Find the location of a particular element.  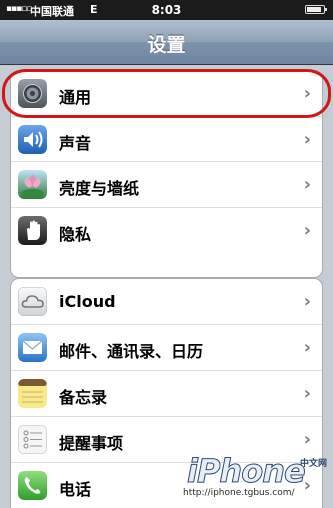

settings-row-notes: 备忘录 › is located at coordinates (166, 393).